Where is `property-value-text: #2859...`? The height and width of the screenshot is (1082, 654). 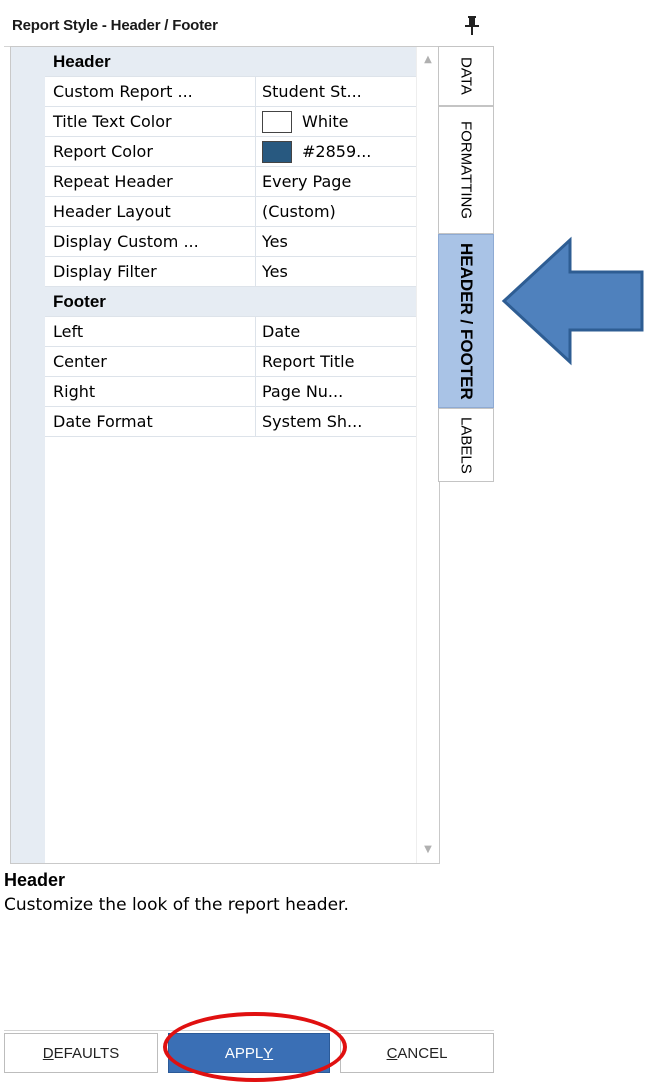
property-value-text: #2859... is located at coordinates (337, 151).